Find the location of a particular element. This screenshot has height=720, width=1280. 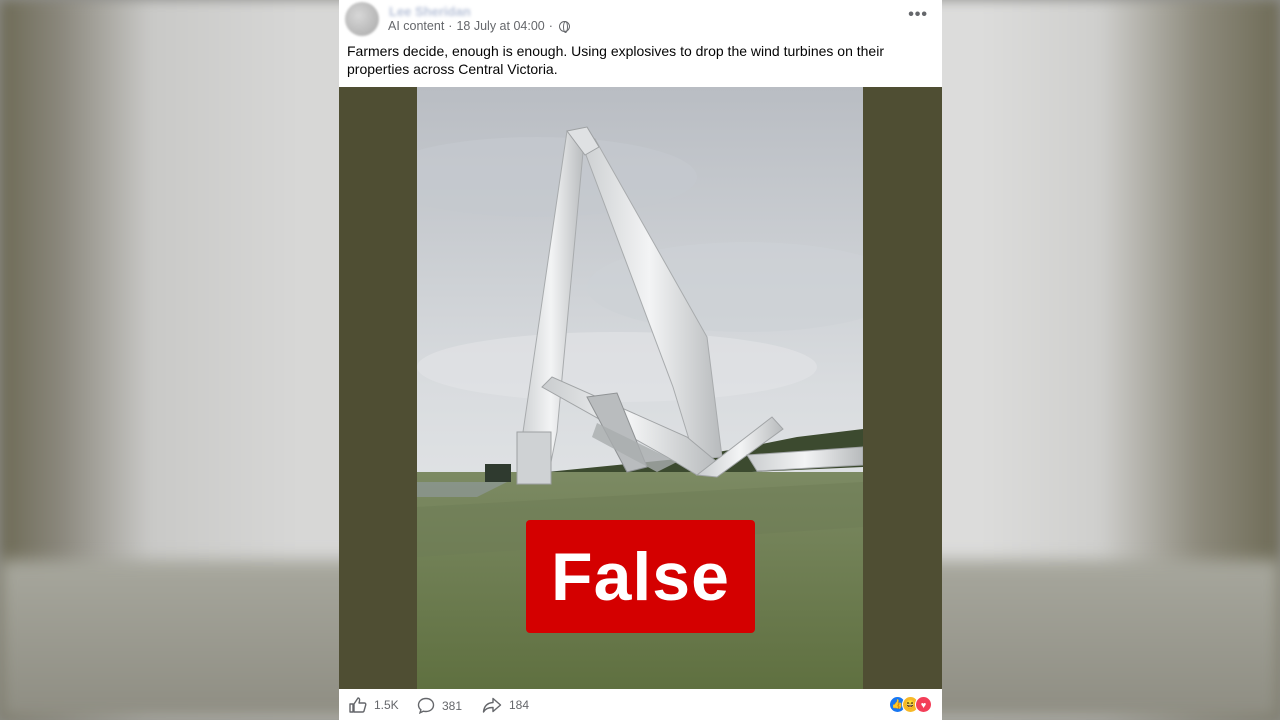

post-meta: AI content · 18 July at 04:00 · is located at coordinates (479, 26).